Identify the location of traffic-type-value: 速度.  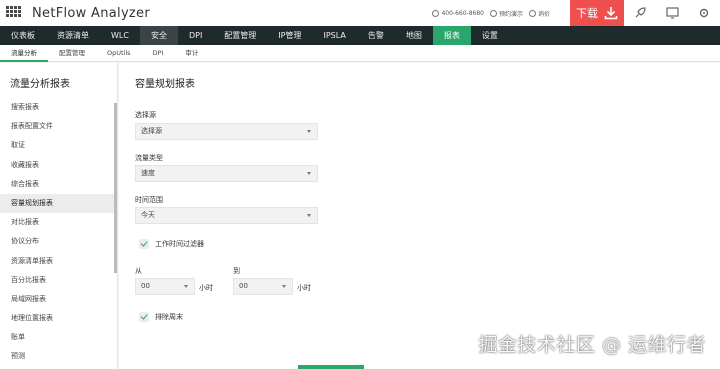
(148, 173).